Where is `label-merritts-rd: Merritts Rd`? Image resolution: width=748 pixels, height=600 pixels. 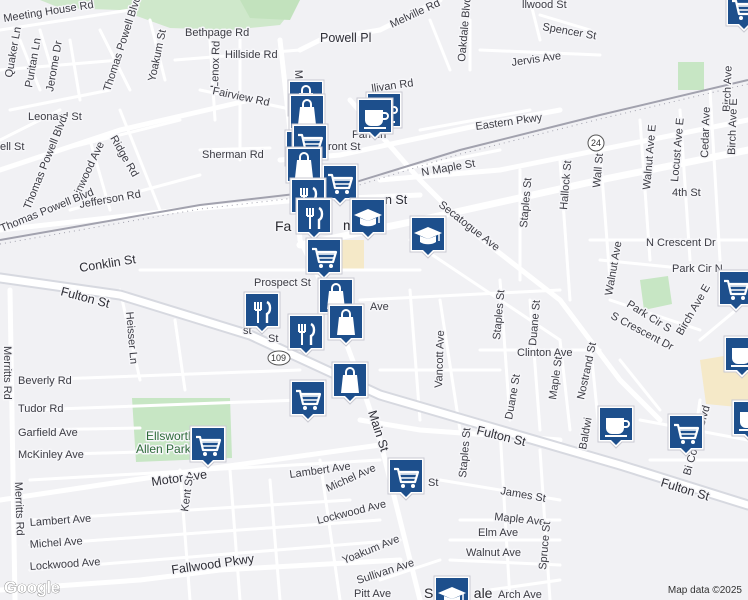
label-merritts-rd: Merritts Rd is located at coordinates (19, 509).